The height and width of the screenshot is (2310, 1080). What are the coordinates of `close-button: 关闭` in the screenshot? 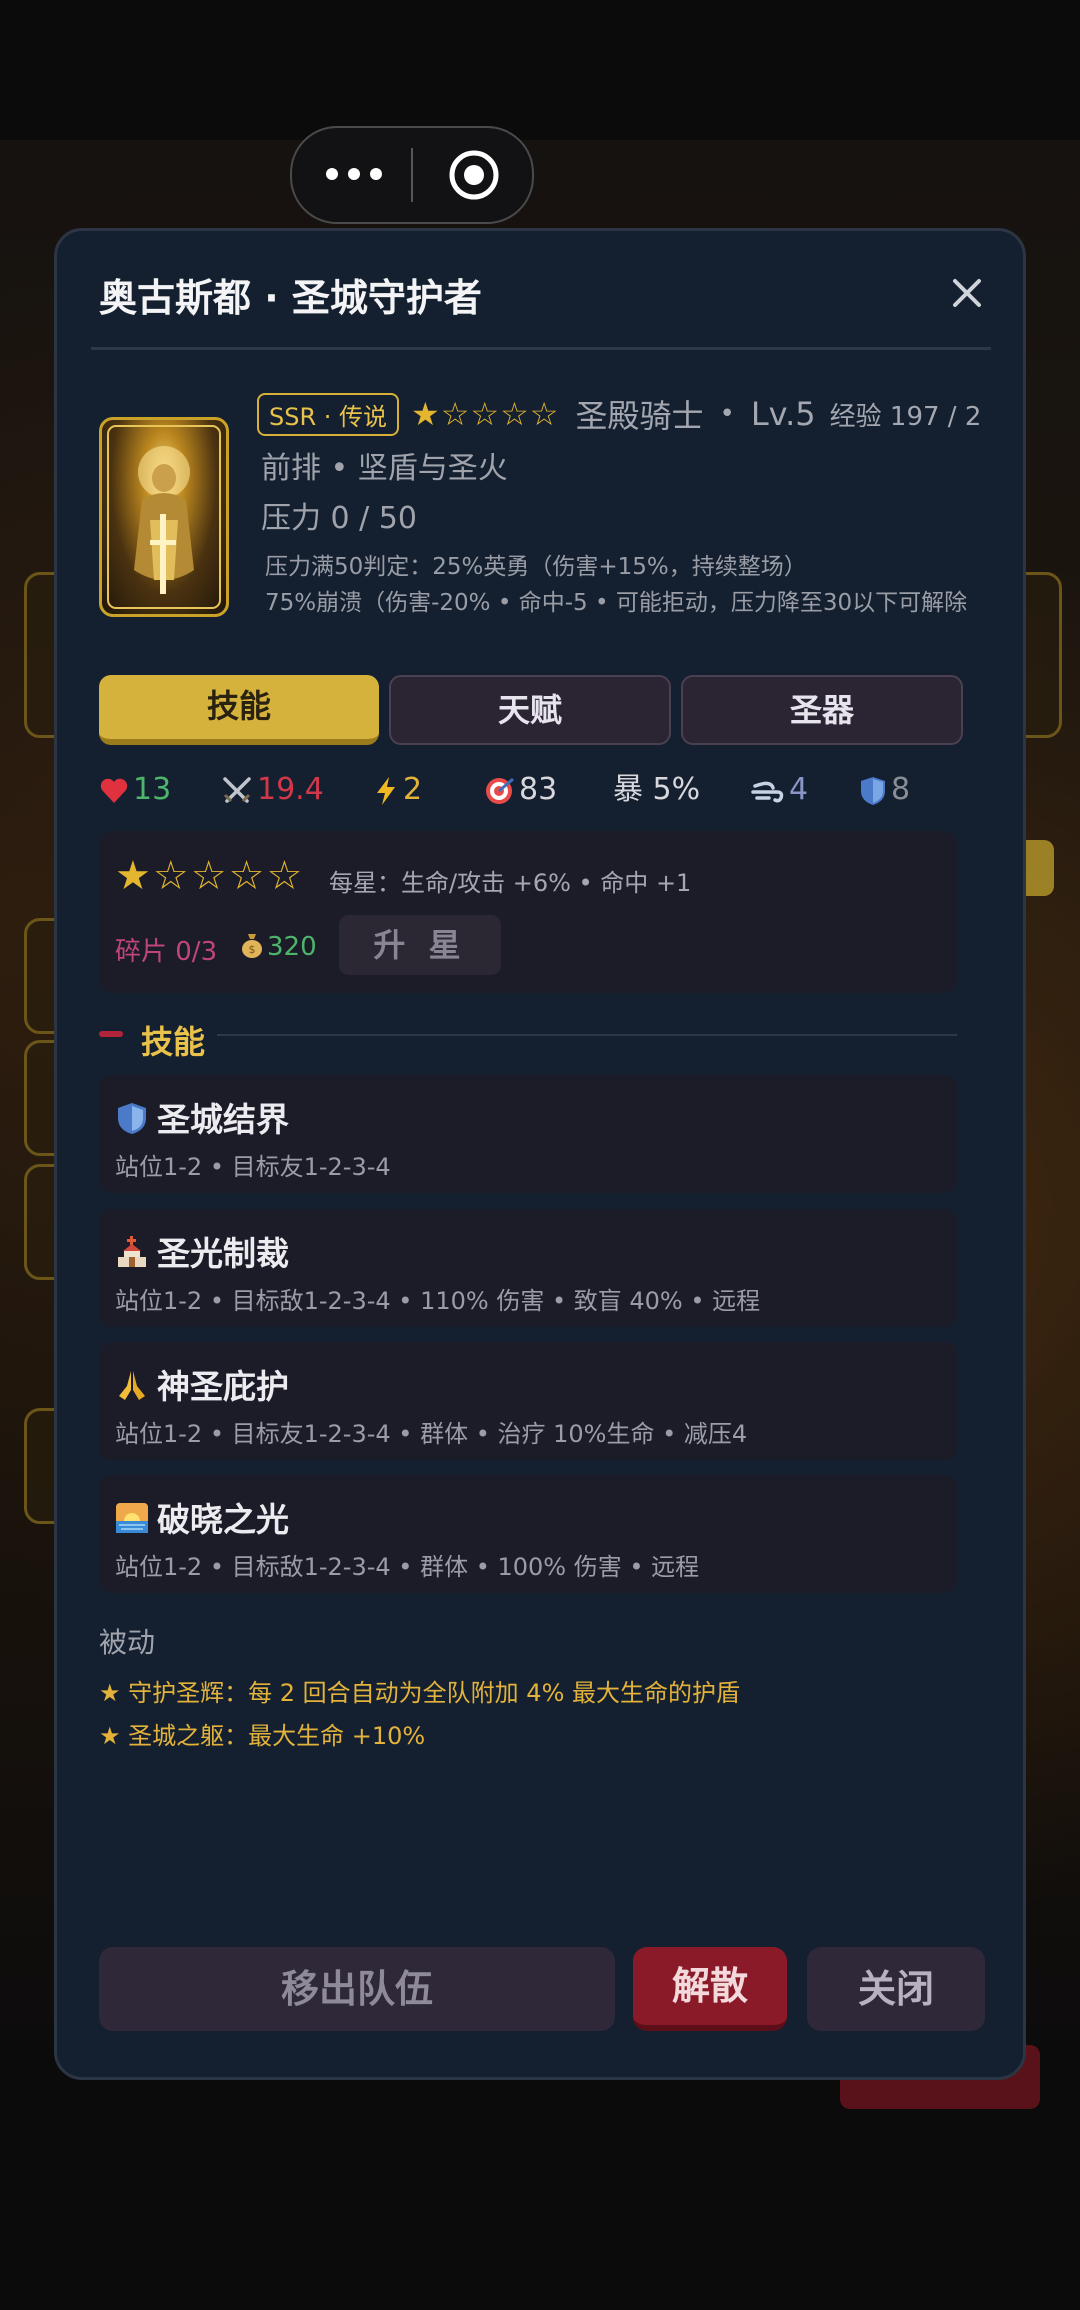 It's located at (896, 1989).